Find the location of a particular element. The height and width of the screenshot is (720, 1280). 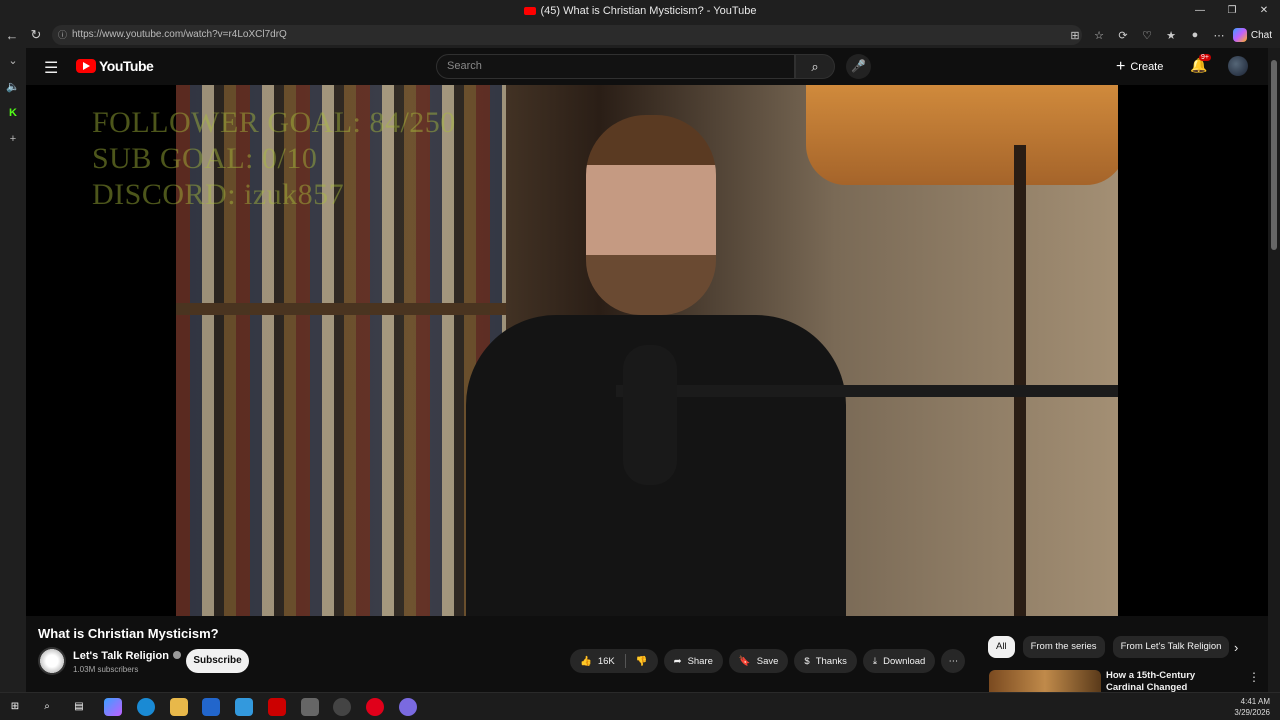

download-label: Download is located at coordinates (904, 661).